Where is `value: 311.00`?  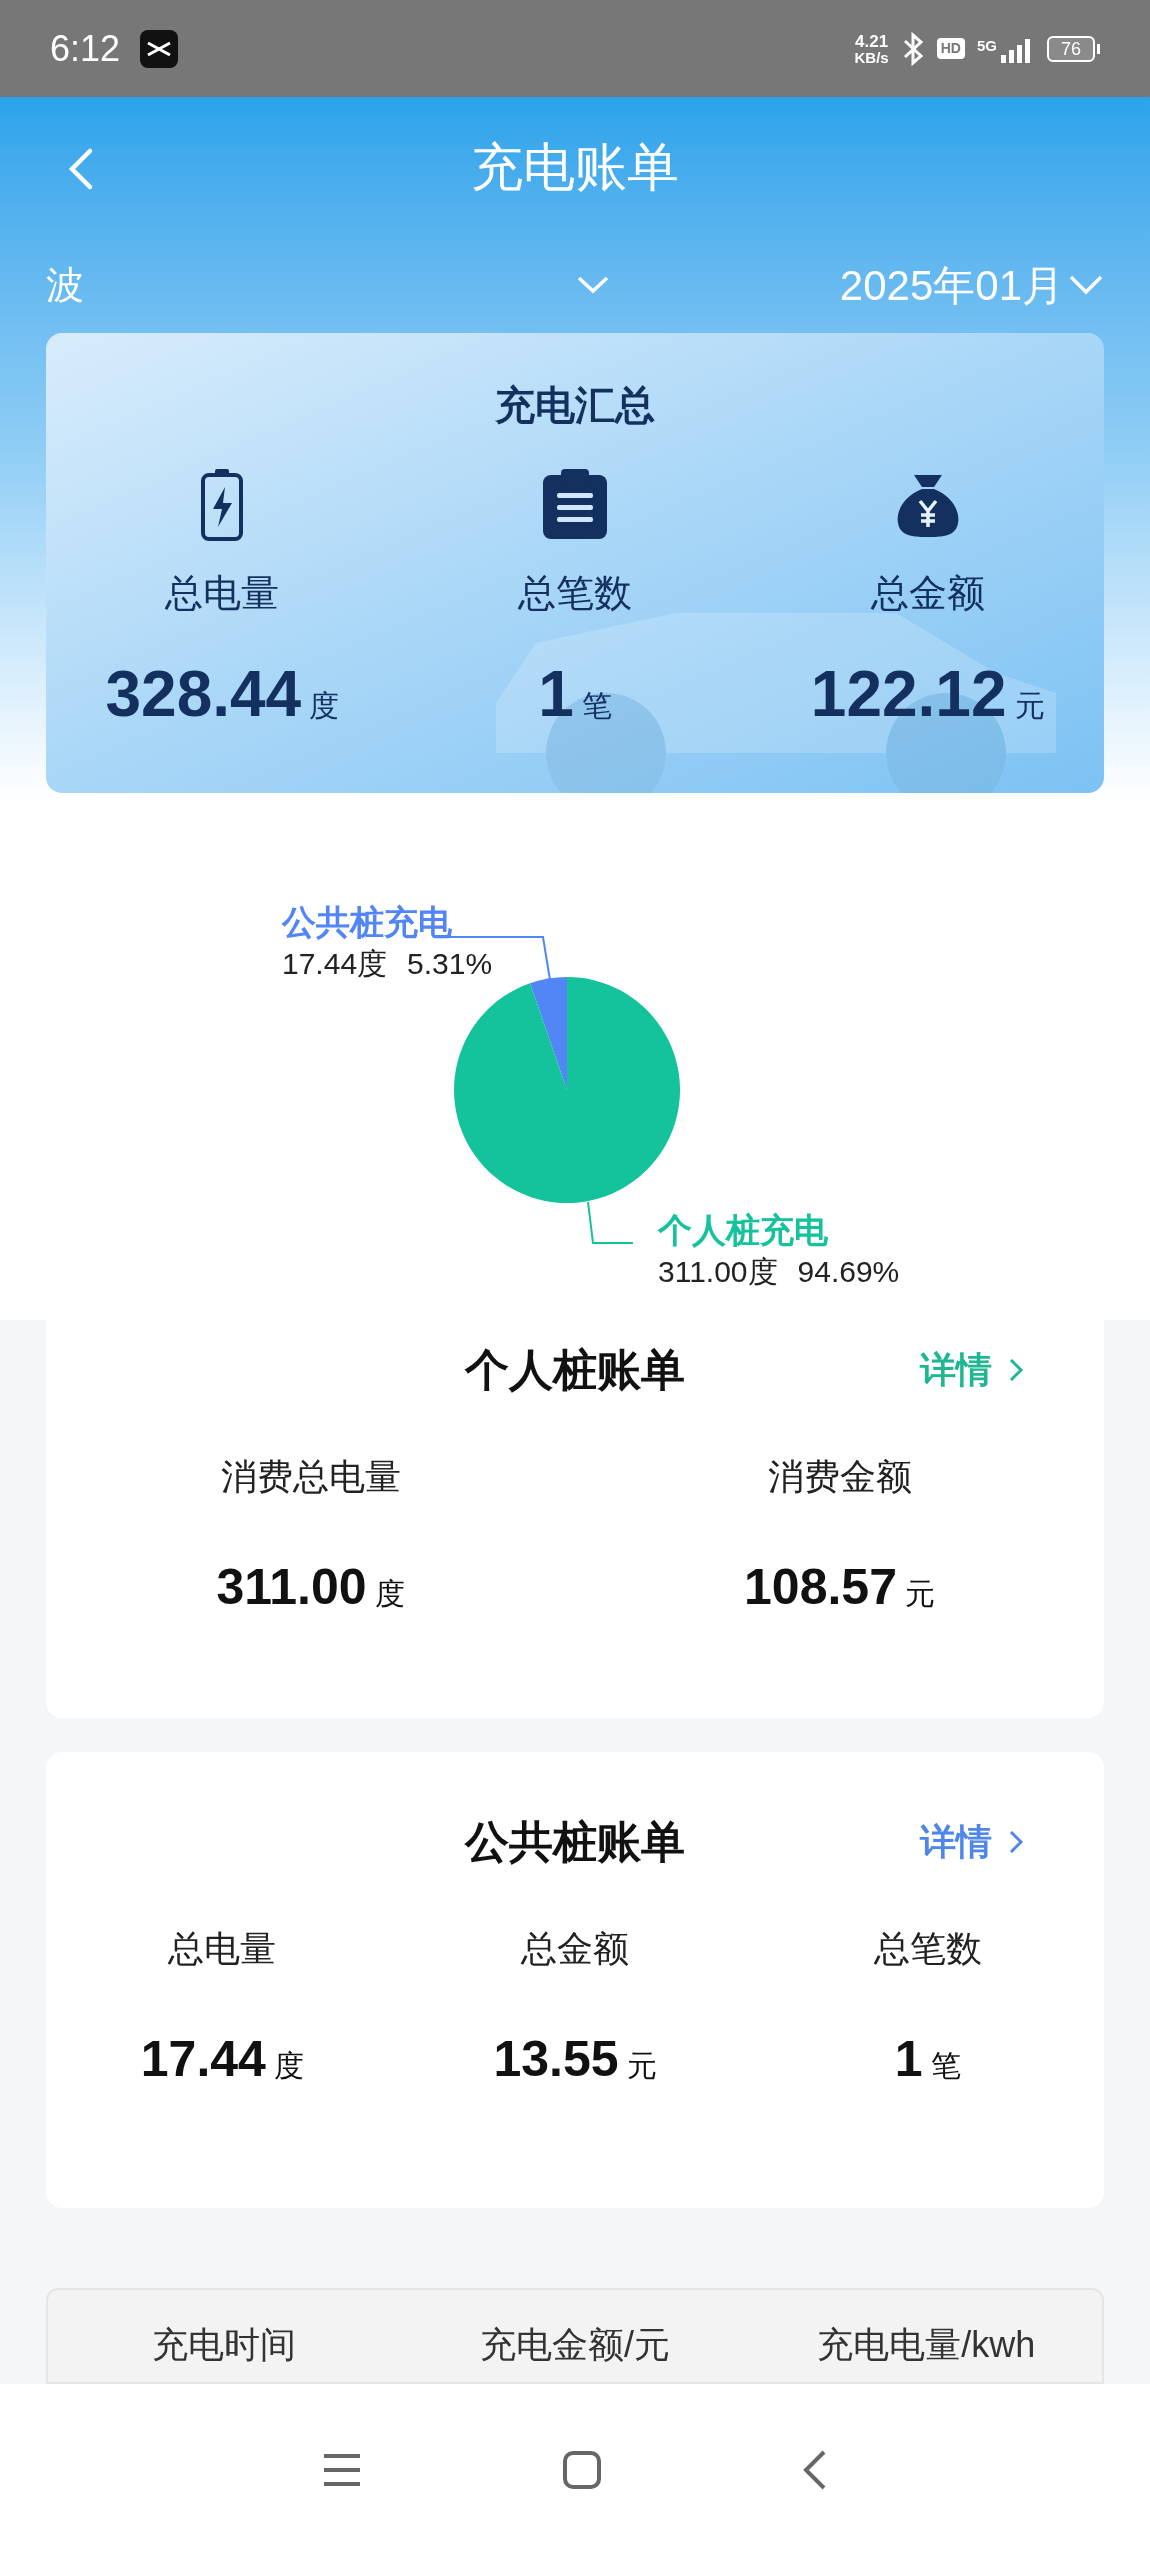
value: 311.00 is located at coordinates (291, 1587).